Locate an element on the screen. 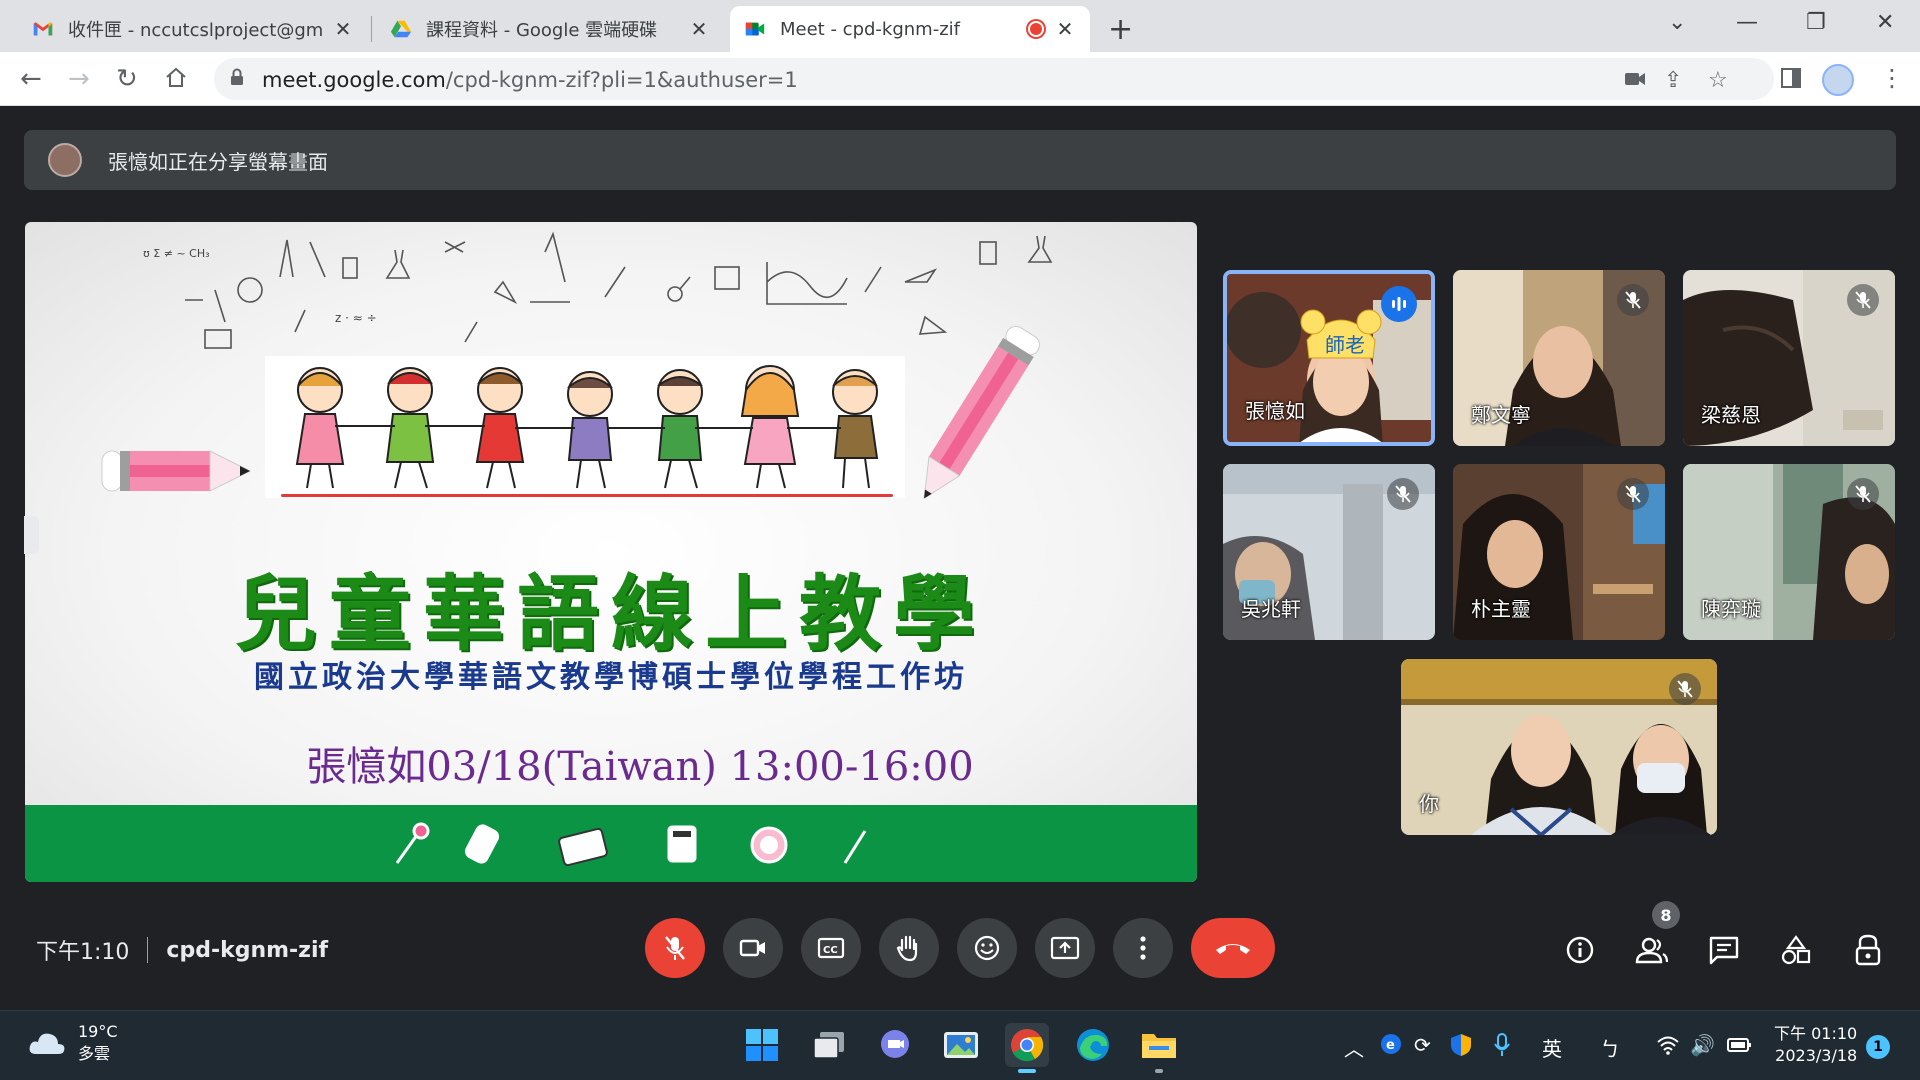 Image resolution: width=1920 pixels, height=1080 pixels. captions-button: CC is located at coordinates (831, 948).